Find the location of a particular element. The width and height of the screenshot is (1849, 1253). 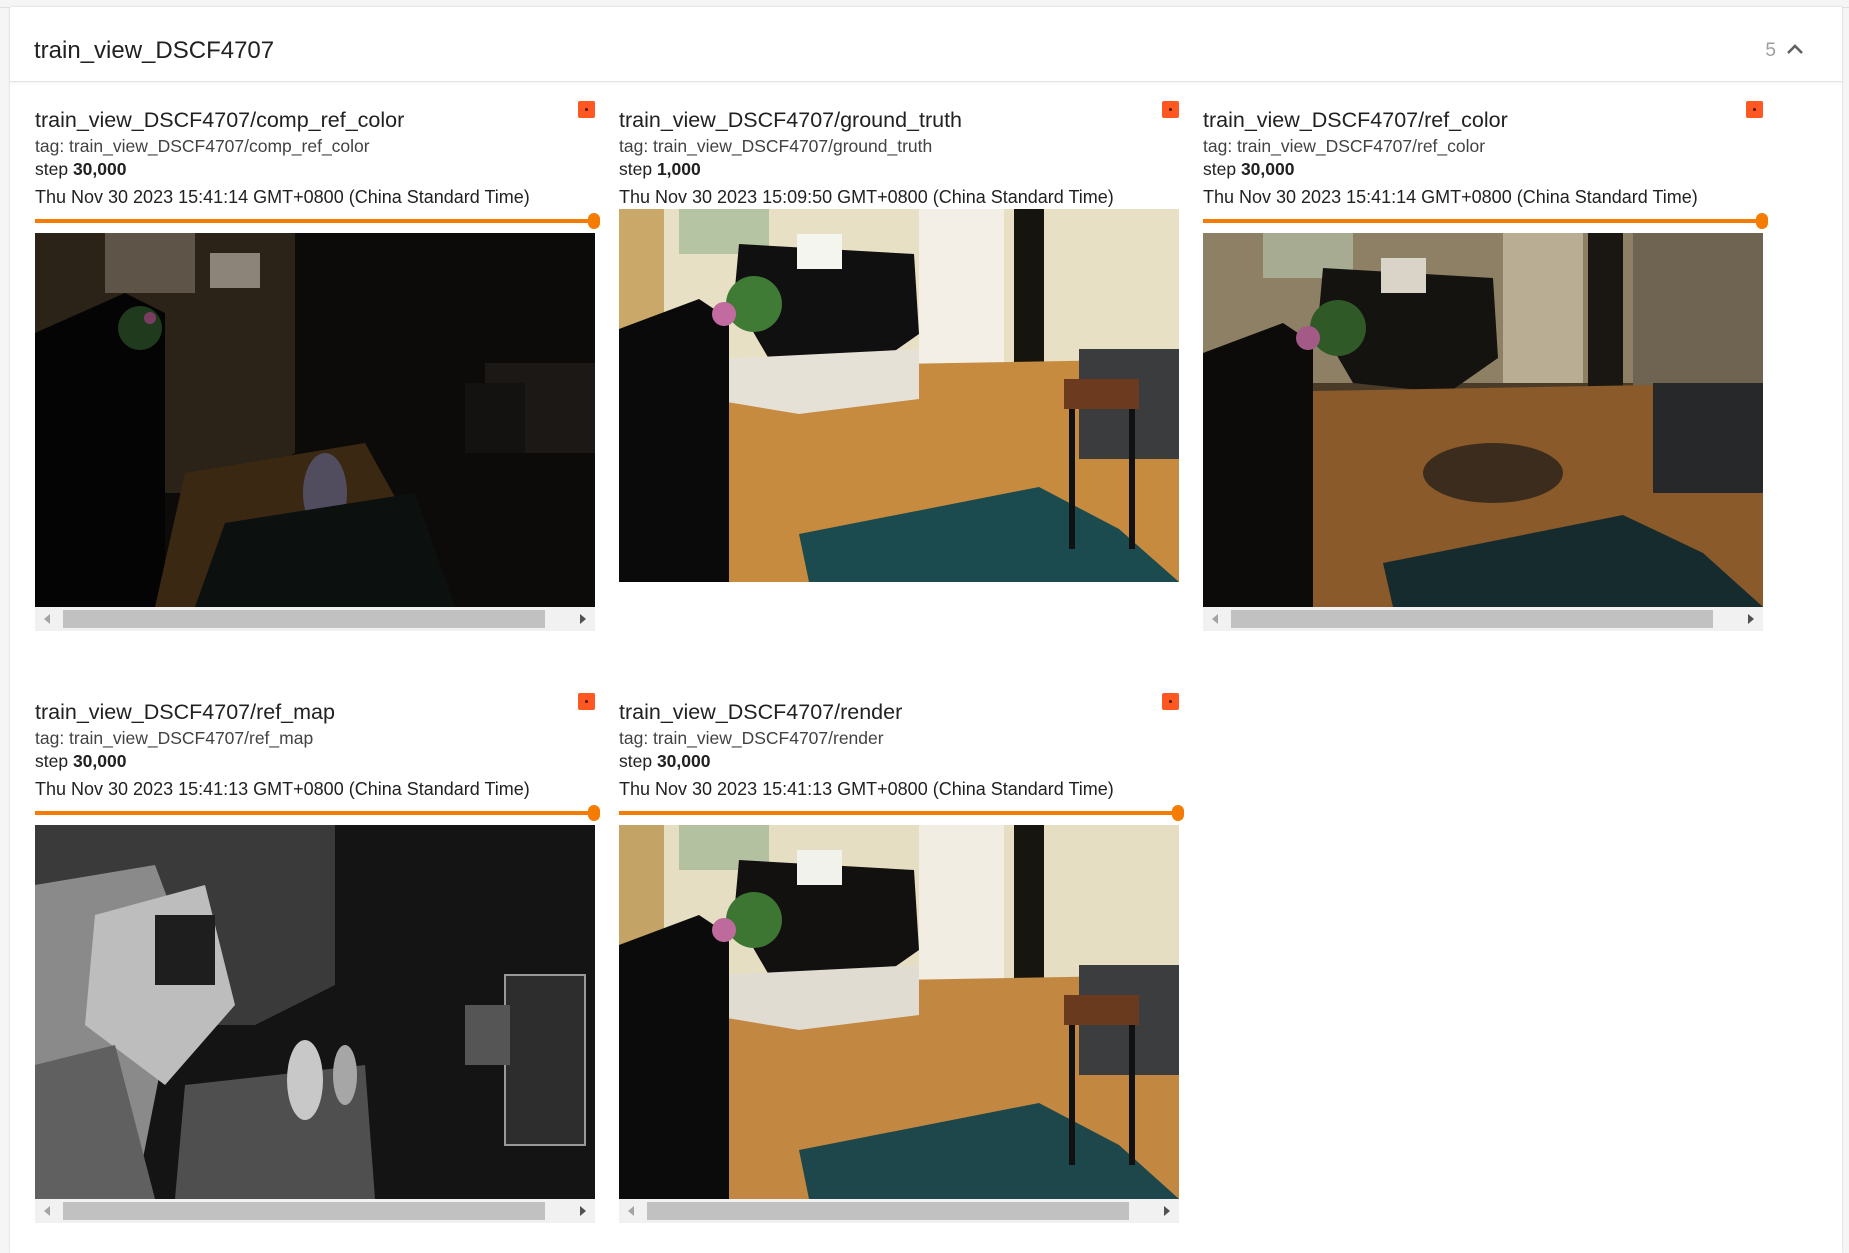

render-image is located at coordinates (899, 1012).